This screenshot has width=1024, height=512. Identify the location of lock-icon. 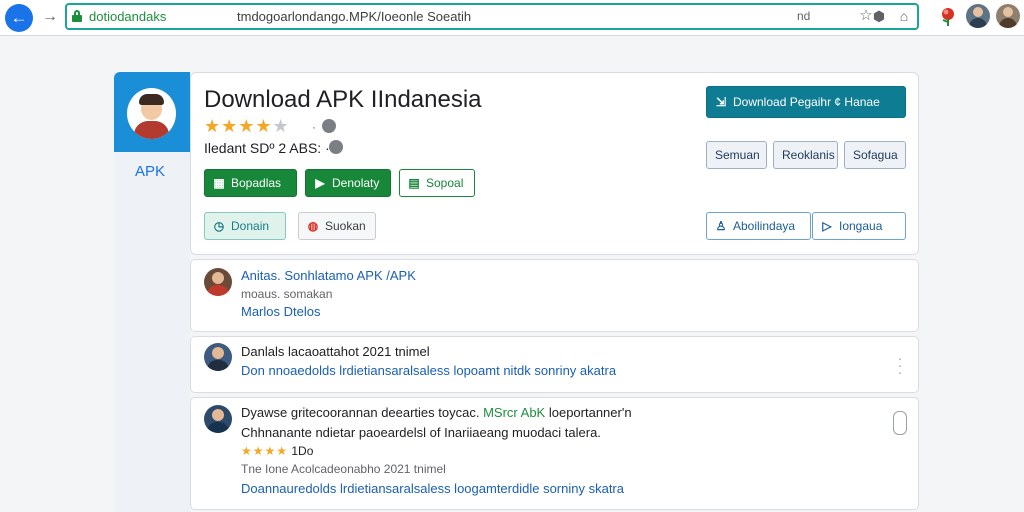
(77, 16).